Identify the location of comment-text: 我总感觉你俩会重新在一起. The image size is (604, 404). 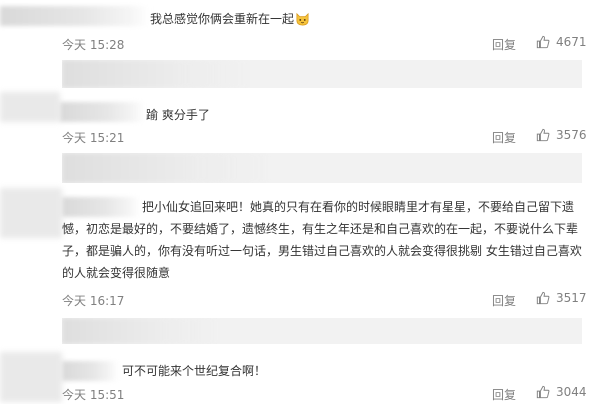
(370, 19).